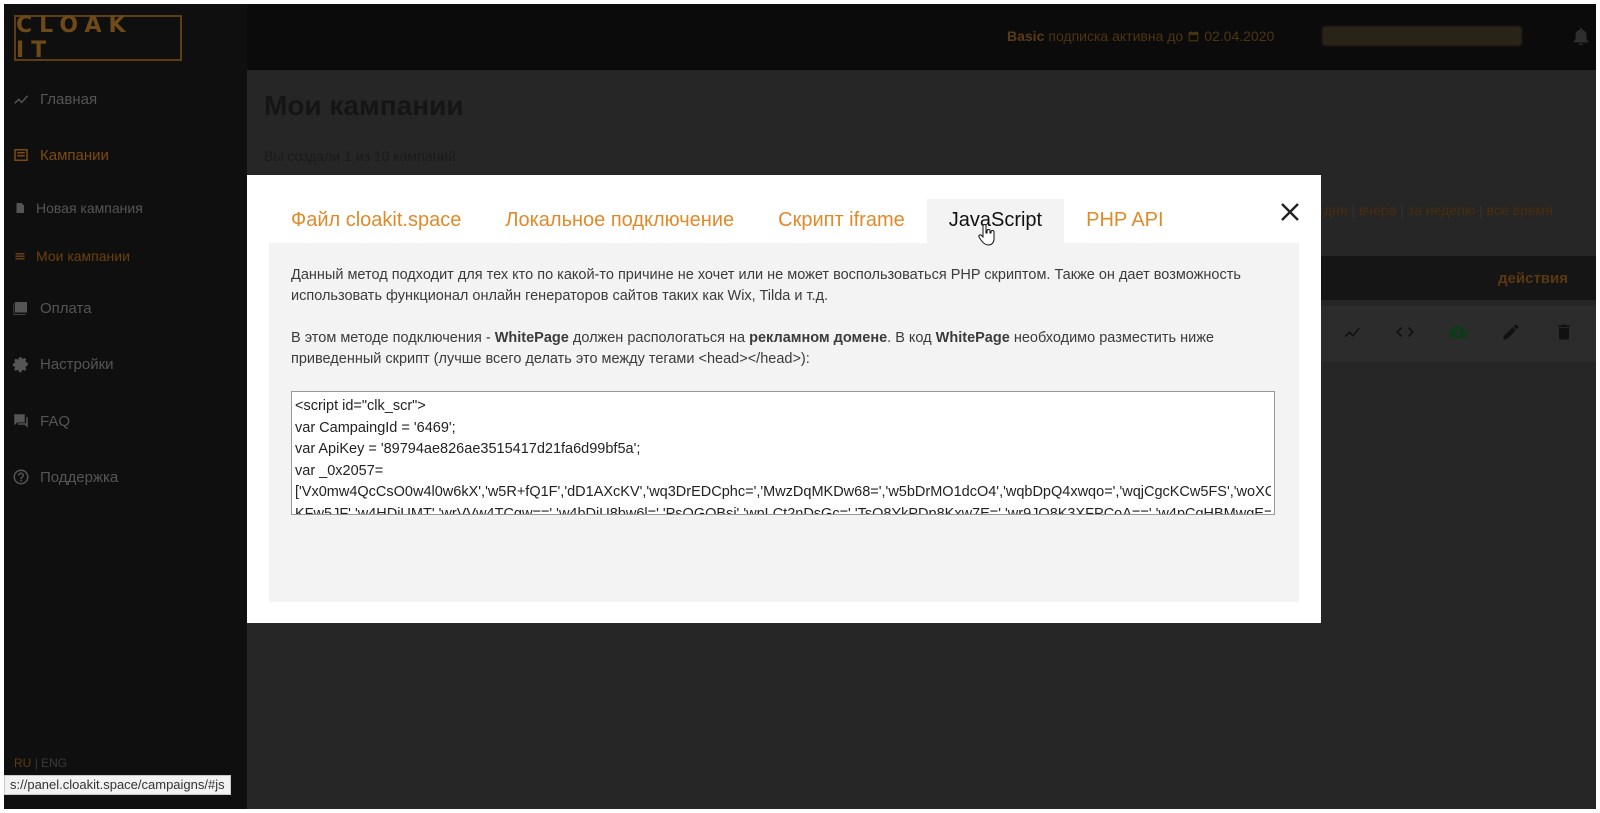 The height and width of the screenshot is (813, 1600). What do you see at coordinates (1581, 36) in the screenshot?
I see `bell-icon` at bounding box center [1581, 36].